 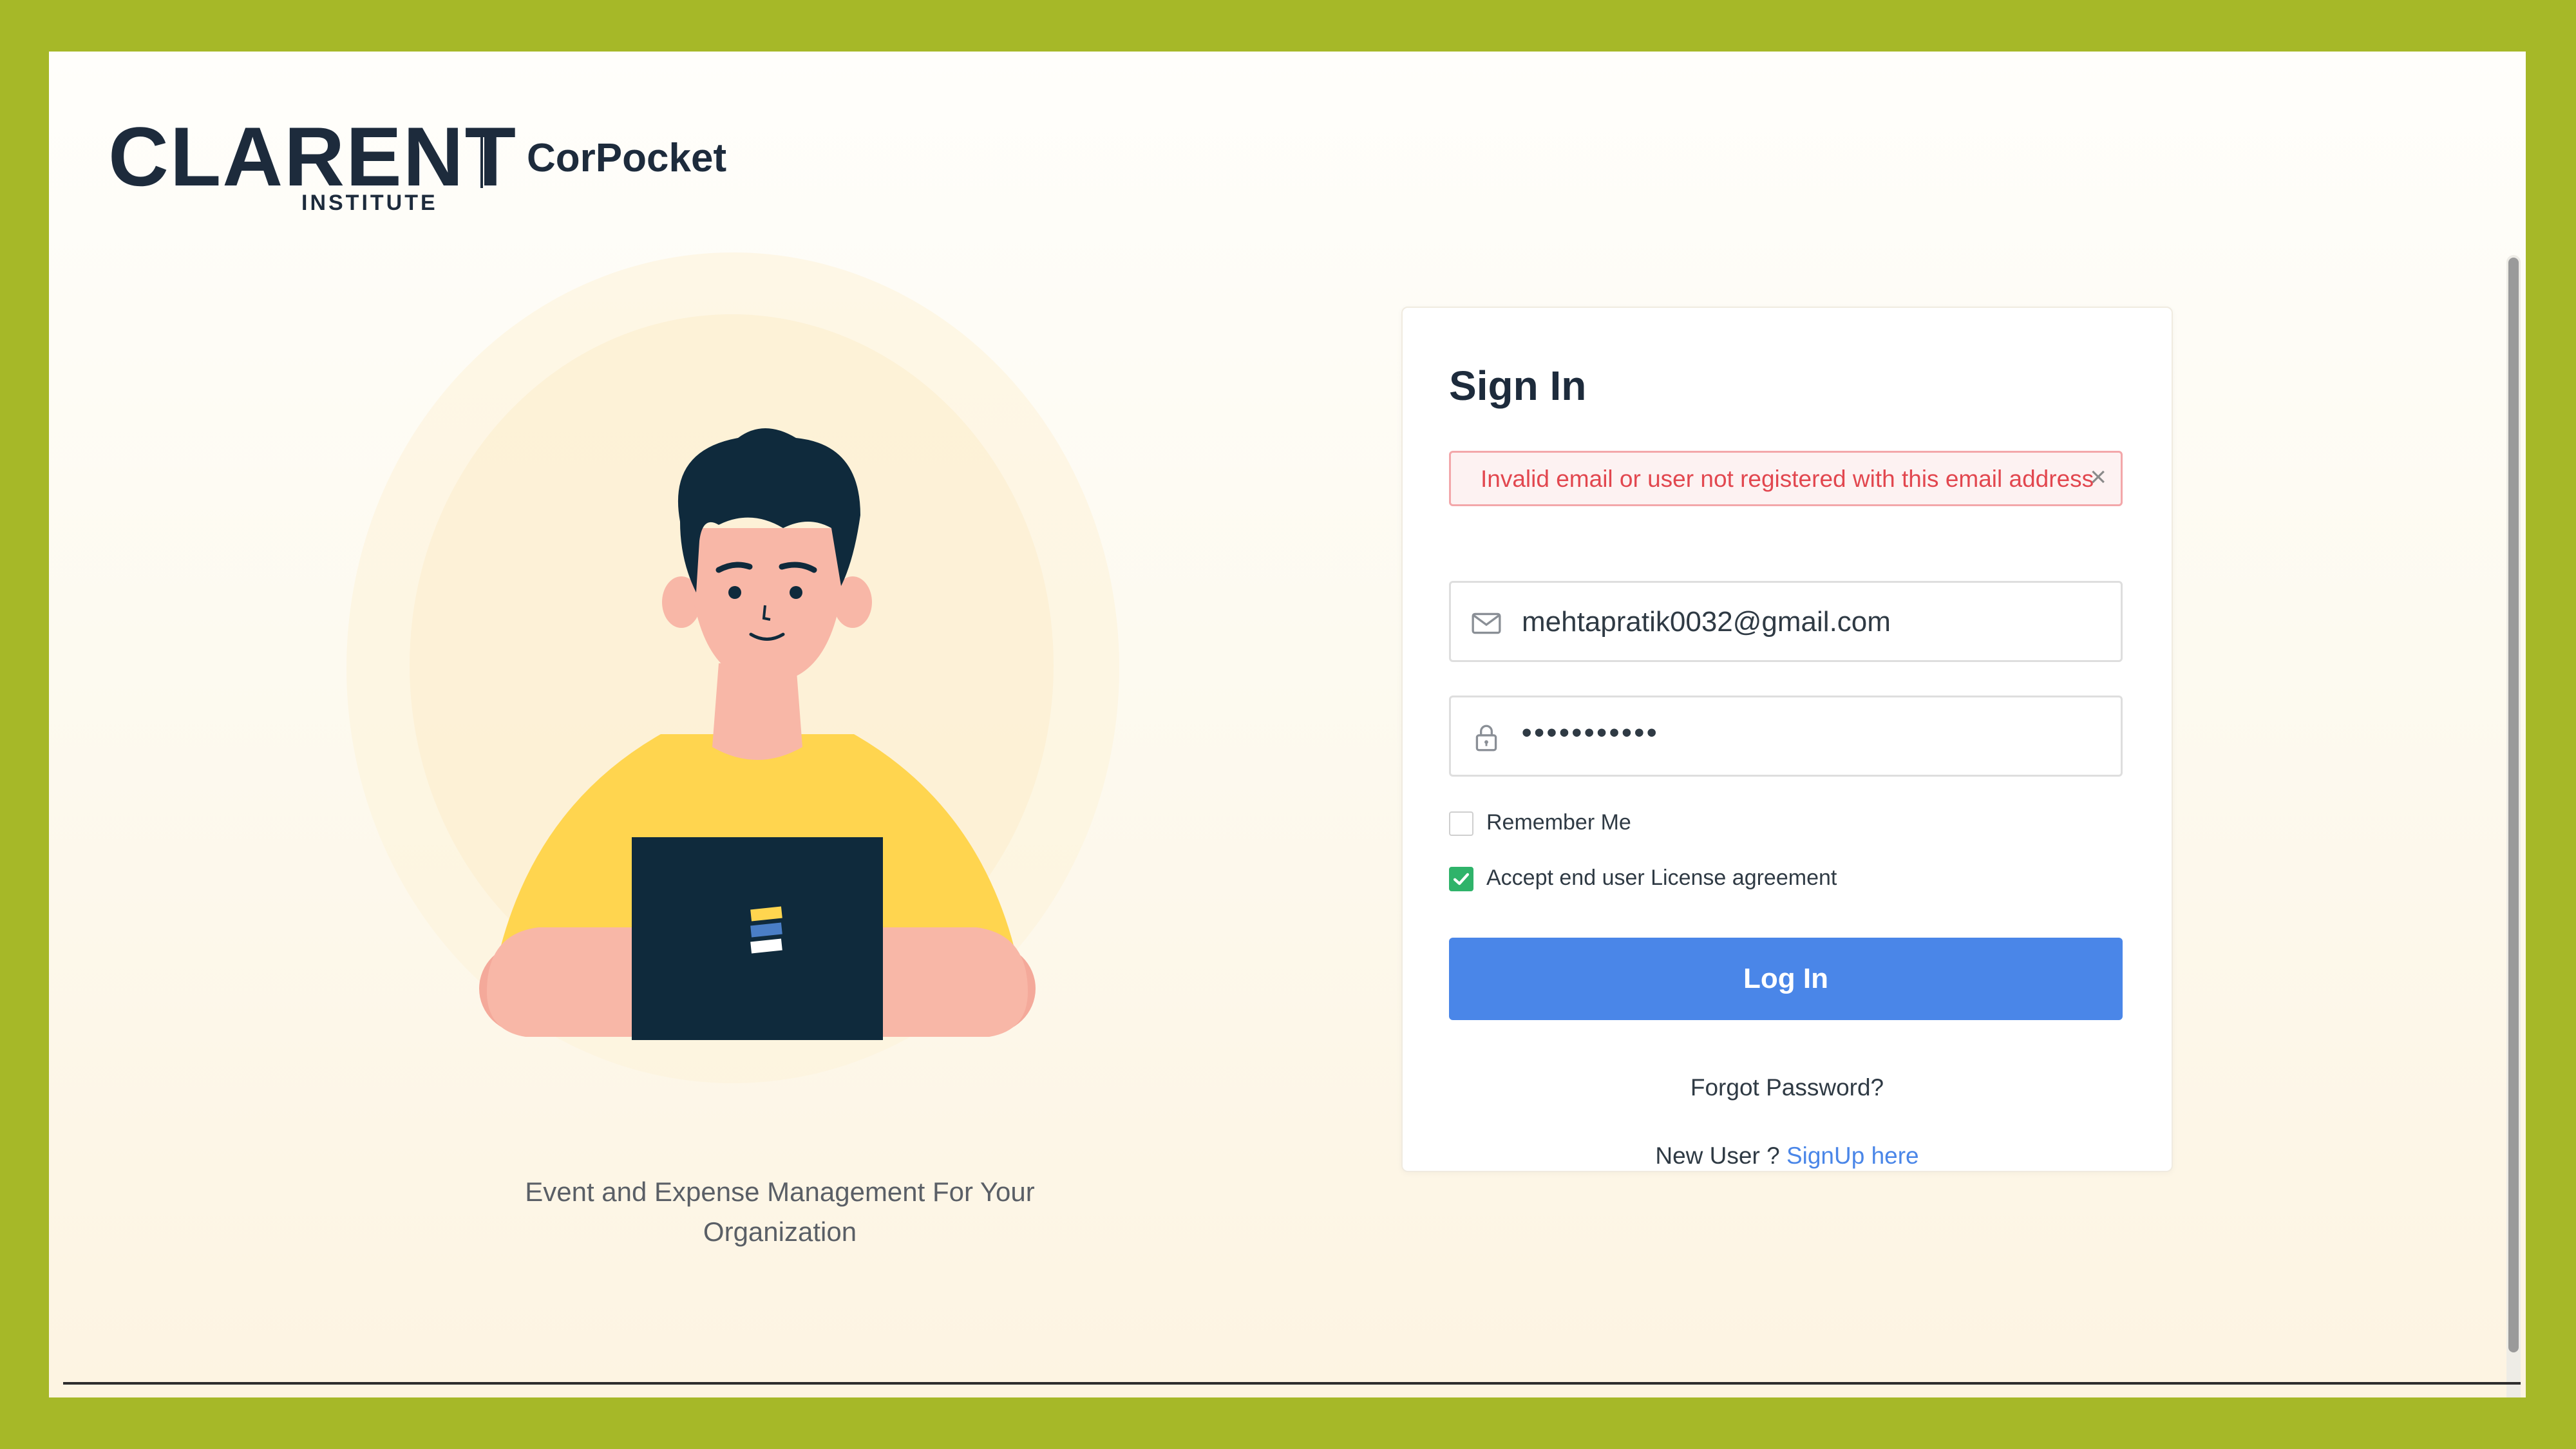 What do you see at coordinates (1486, 738) in the screenshot?
I see `lock-icon` at bounding box center [1486, 738].